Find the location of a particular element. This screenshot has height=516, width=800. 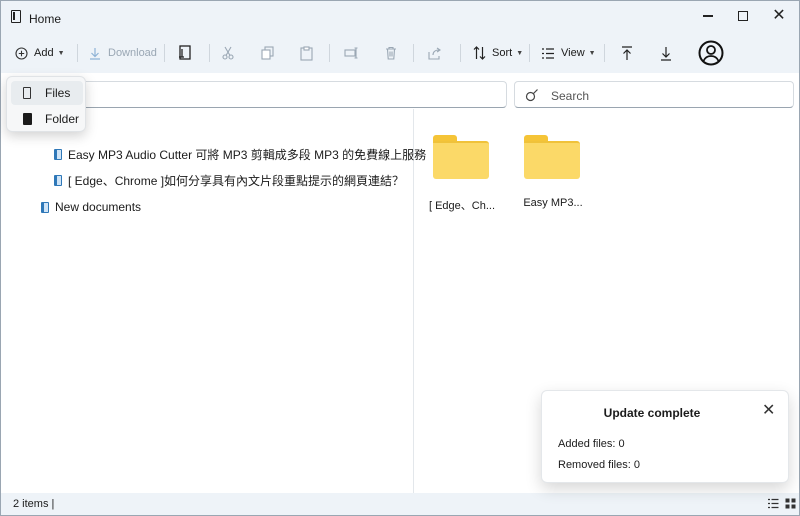

rename-icon is located at coordinates (351, 53).